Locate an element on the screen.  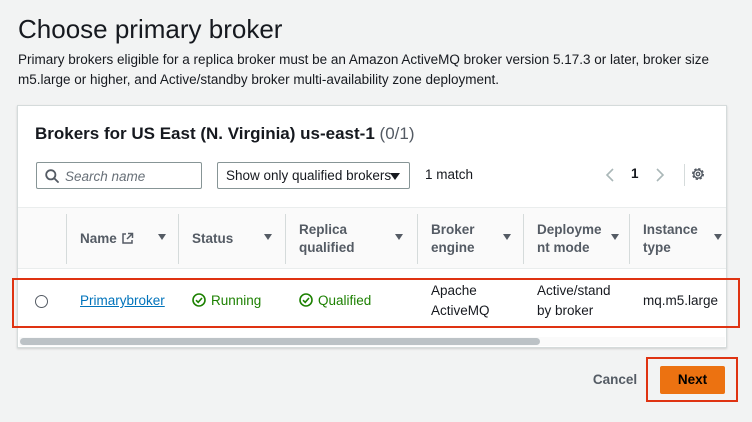
external-link-icon is located at coordinates (128, 238).